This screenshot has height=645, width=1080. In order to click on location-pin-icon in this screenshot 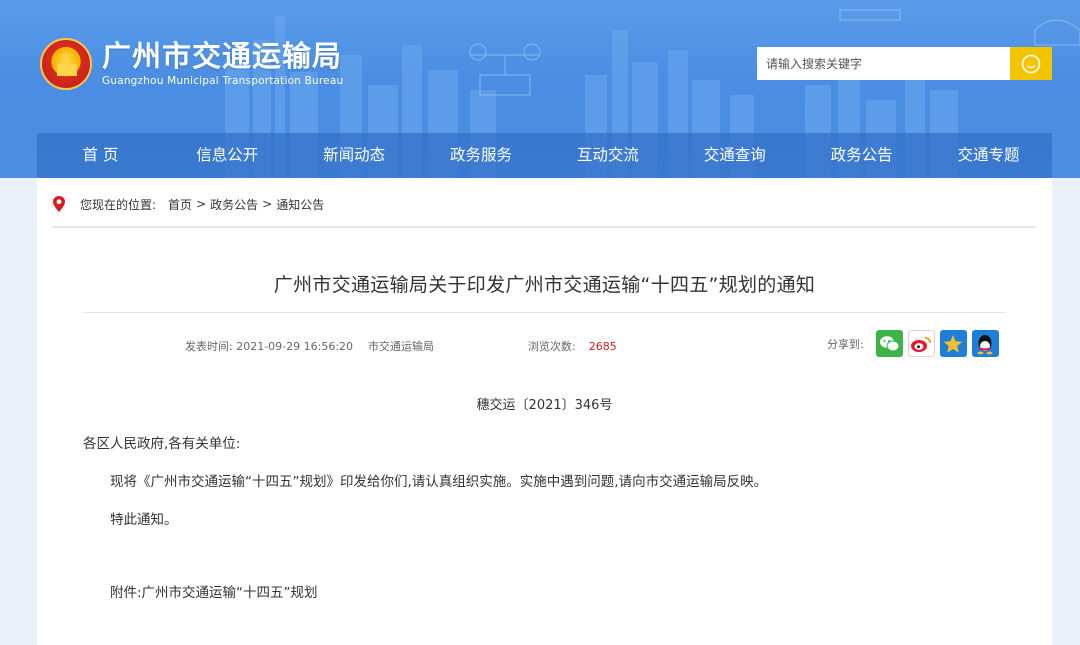, I will do `click(59, 204)`.